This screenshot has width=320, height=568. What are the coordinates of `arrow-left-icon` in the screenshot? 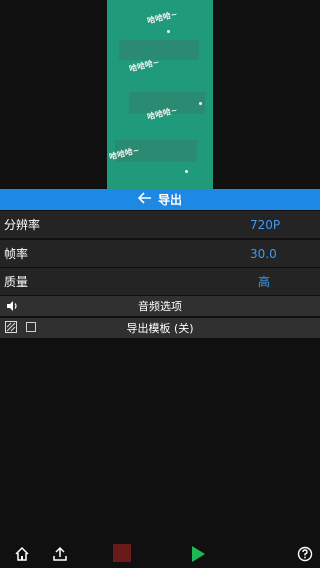 It's located at (144, 199).